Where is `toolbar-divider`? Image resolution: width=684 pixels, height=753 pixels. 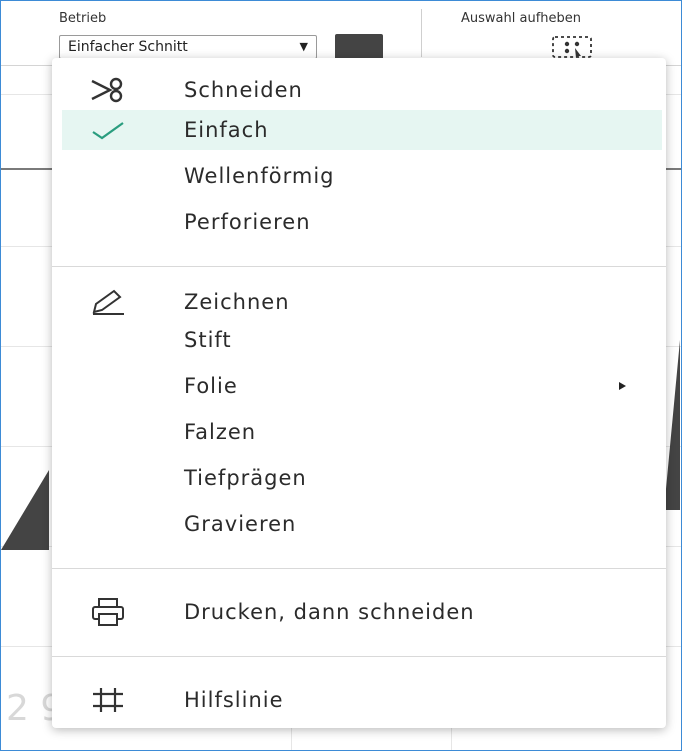 toolbar-divider is located at coordinates (421, 33).